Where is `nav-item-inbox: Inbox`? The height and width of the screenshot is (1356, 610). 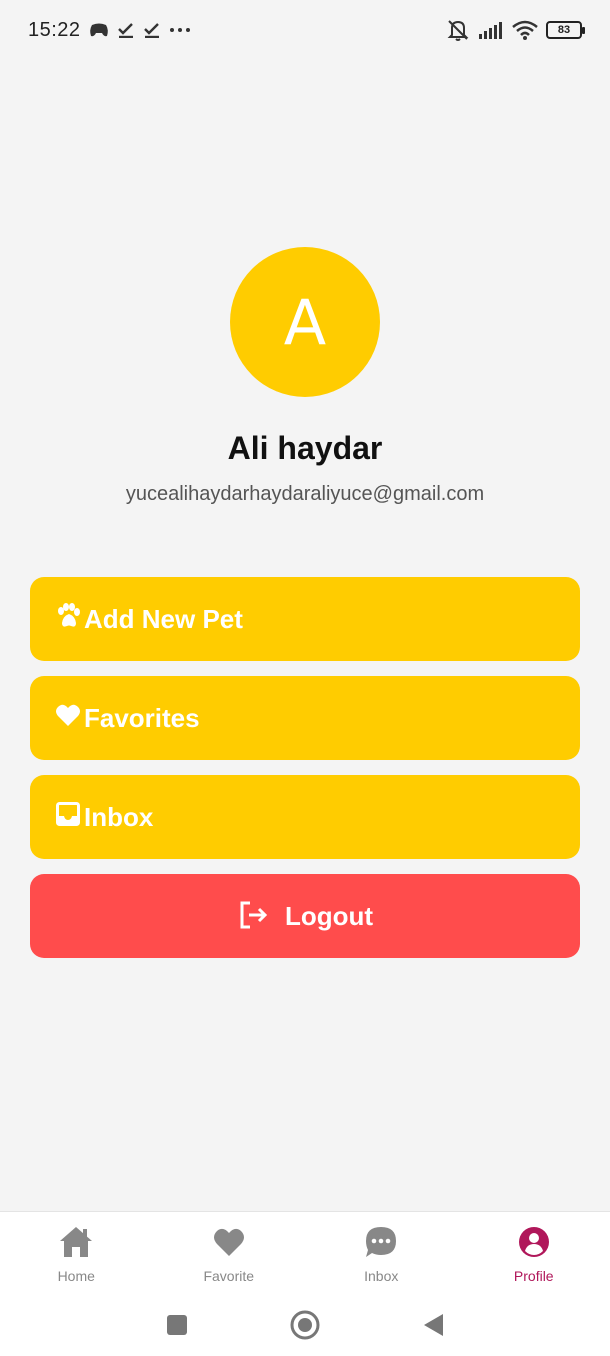 nav-item-inbox: Inbox is located at coordinates (381, 1255).